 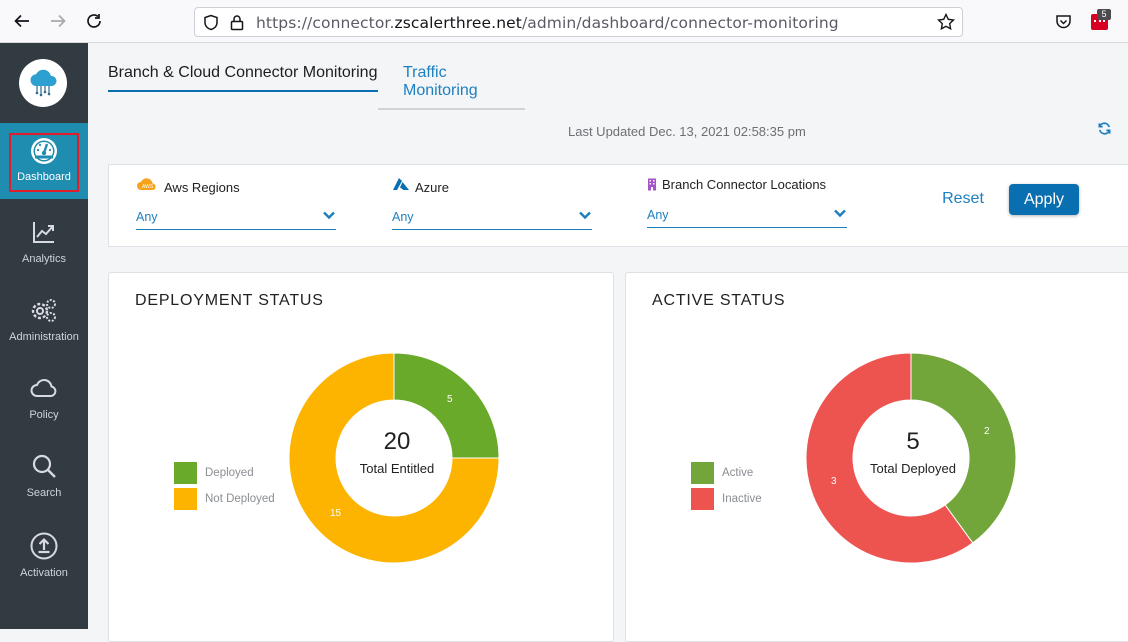 What do you see at coordinates (44, 466) in the screenshot?
I see `search-icon` at bounding box center [44, 466].